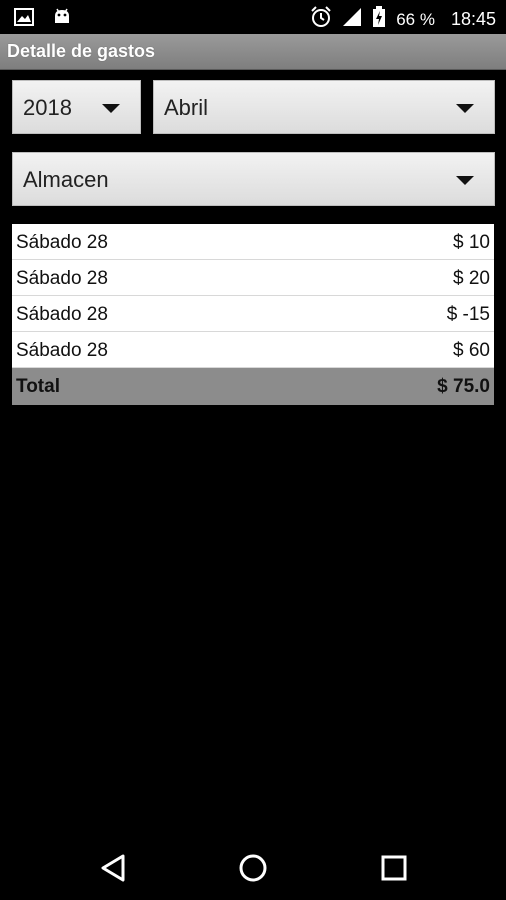 This screenshot has height=900, width=506. I want to click on signal-icon, so click(352, 19).